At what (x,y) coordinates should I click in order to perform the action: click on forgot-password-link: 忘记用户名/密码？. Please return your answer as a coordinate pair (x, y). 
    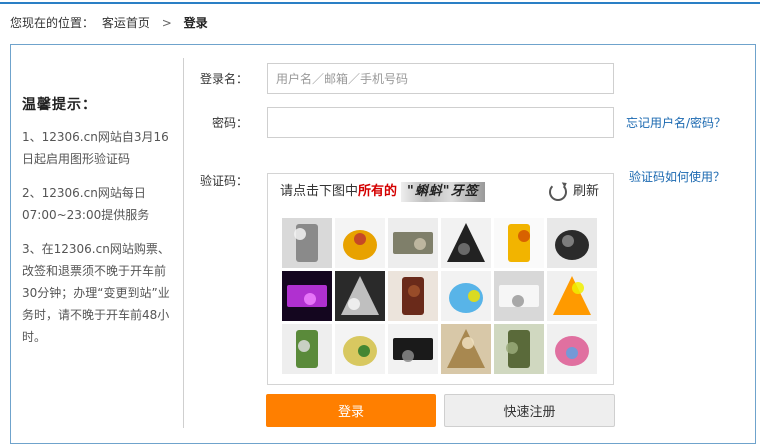
    Looking at the image, I should click on (676, 123).